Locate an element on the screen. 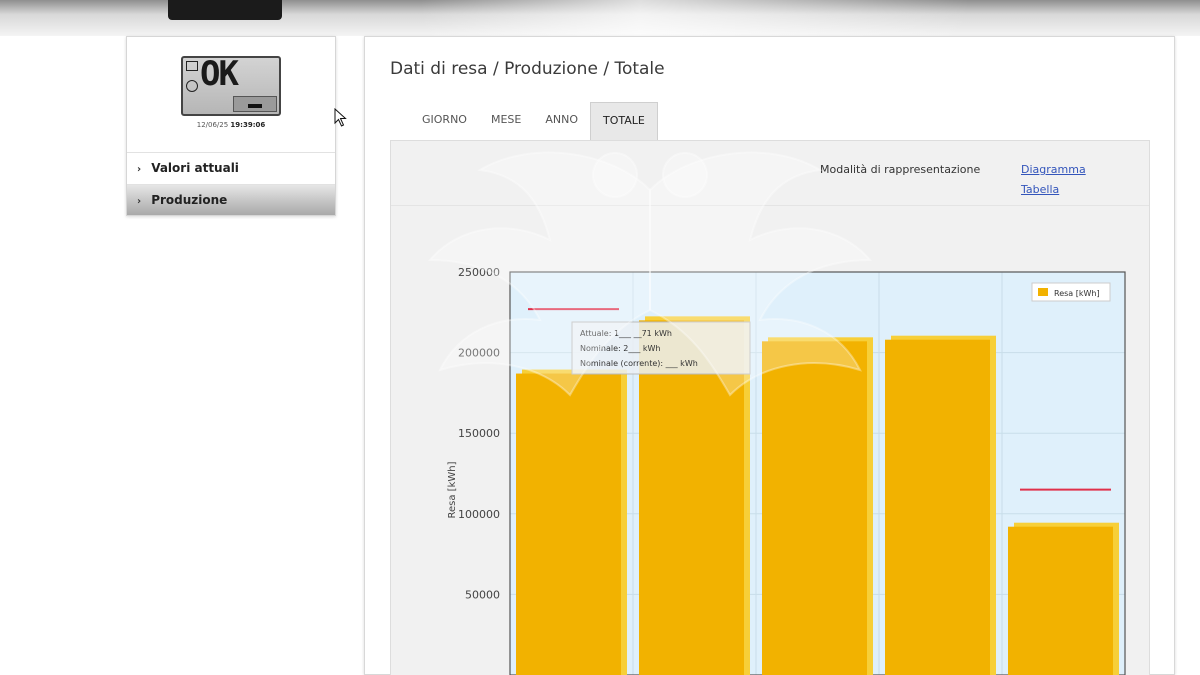 Image resolution: width=1200 pixels, height=675 pixels. tooltip-line: Attuale: 1___ __71 kWh is located at coordinates (626, 333).